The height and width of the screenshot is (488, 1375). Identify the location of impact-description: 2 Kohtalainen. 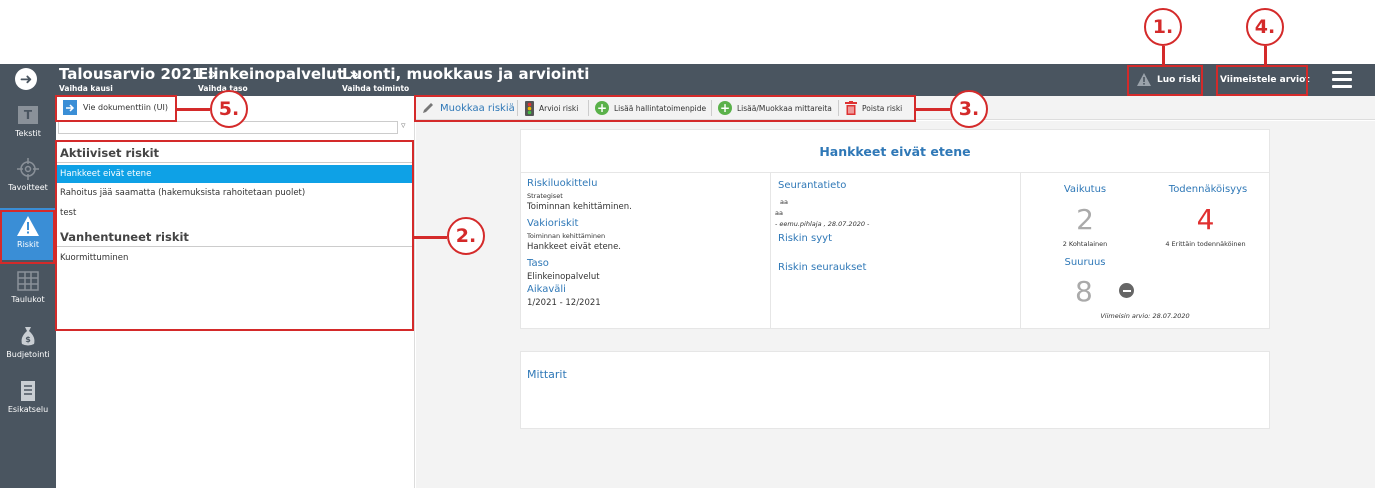
(1085, 244).